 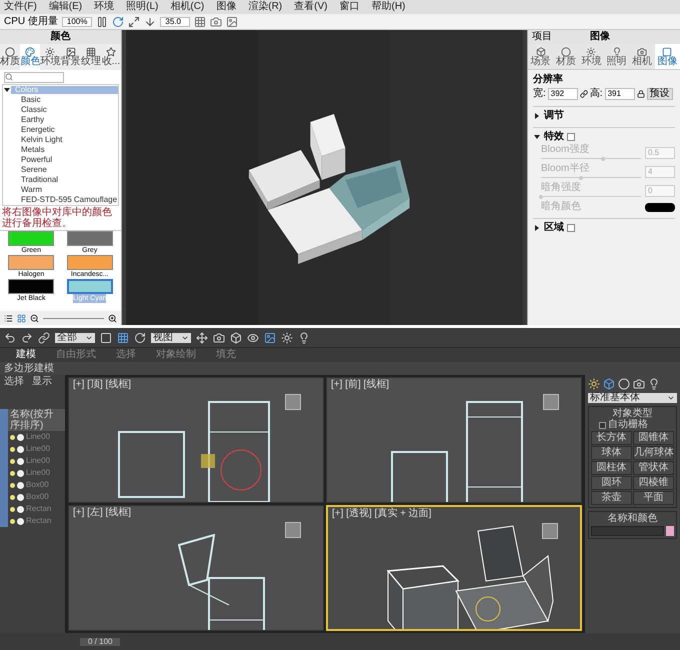 I want to click on grid-icon, so click(x=200, y=22).